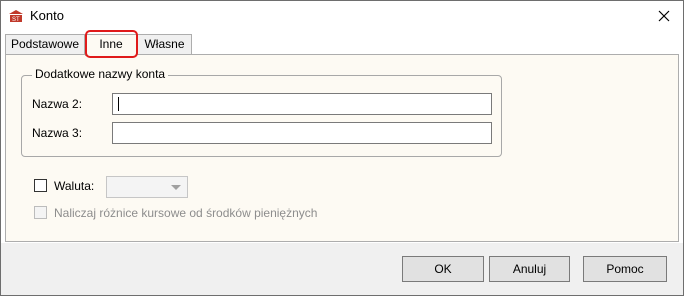 Image resolution: width=684 pixels, height=296 pixels. What do you see at coordinates (302, 104) in the screenshot?
I see `name2-input` at bounding box center [302, 104].